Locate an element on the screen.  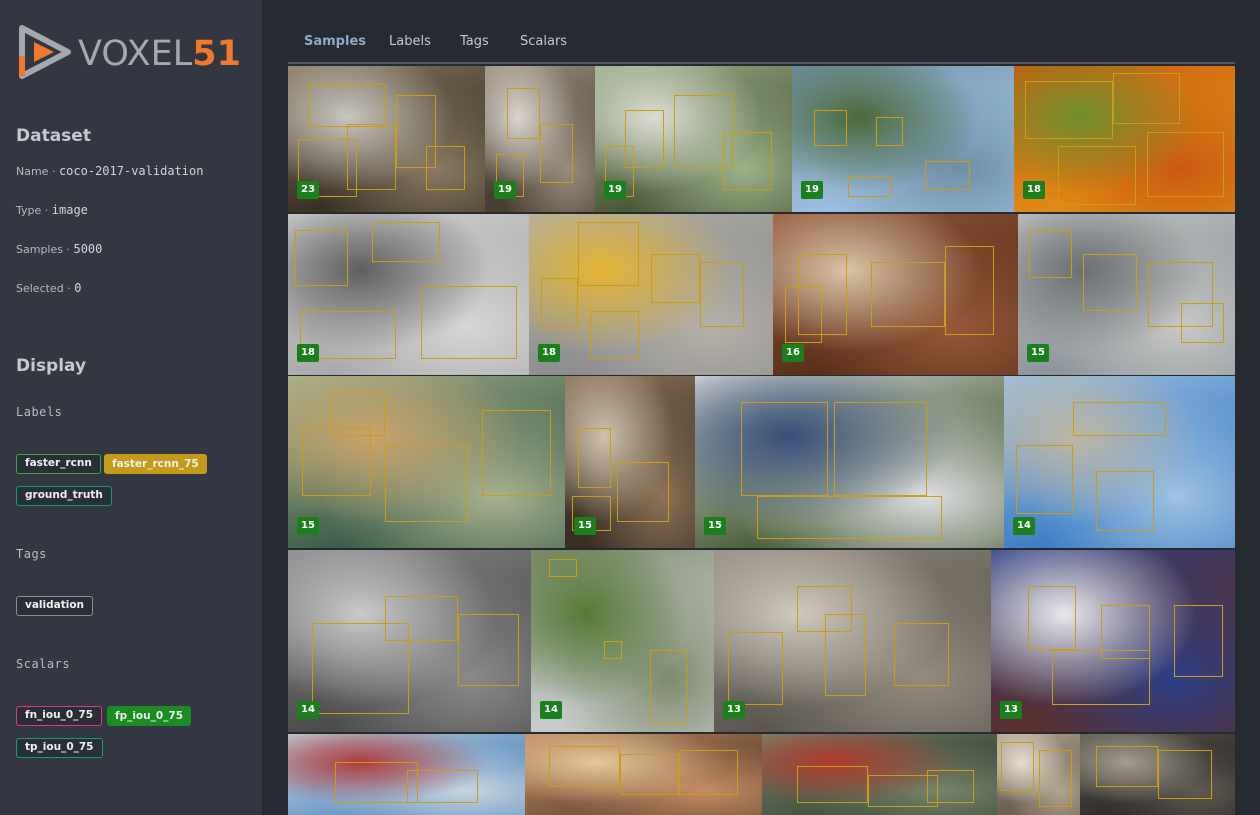
tab-samples: Samples is located at coordinates (335, 41).